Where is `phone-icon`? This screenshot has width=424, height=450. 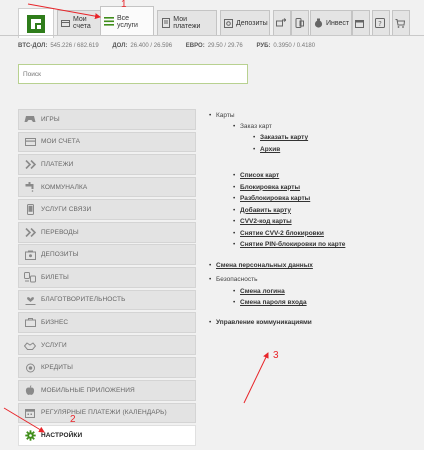
phone-icon is located at coordinates (299, 23).